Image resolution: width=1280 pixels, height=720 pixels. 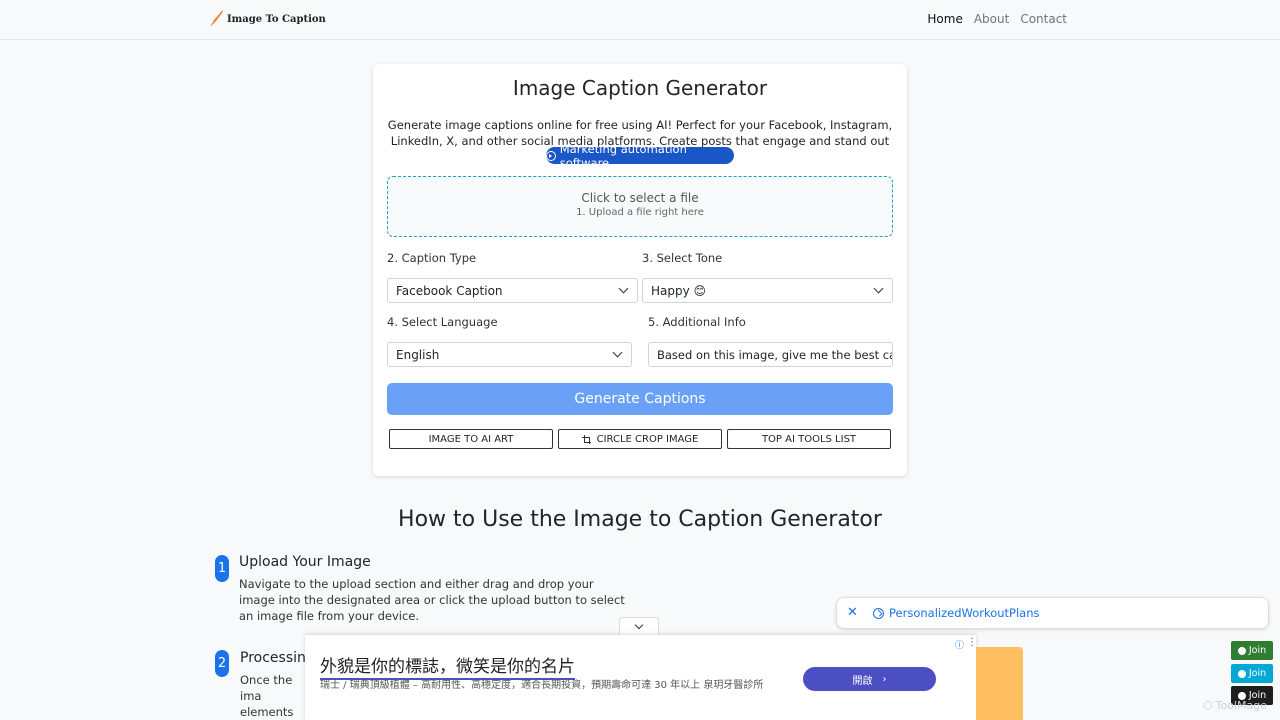 What do you see at coordinates (267, 696) in the screenshot?
I see `step-text: Once the ima elements and` at bounding box center [267, 696].